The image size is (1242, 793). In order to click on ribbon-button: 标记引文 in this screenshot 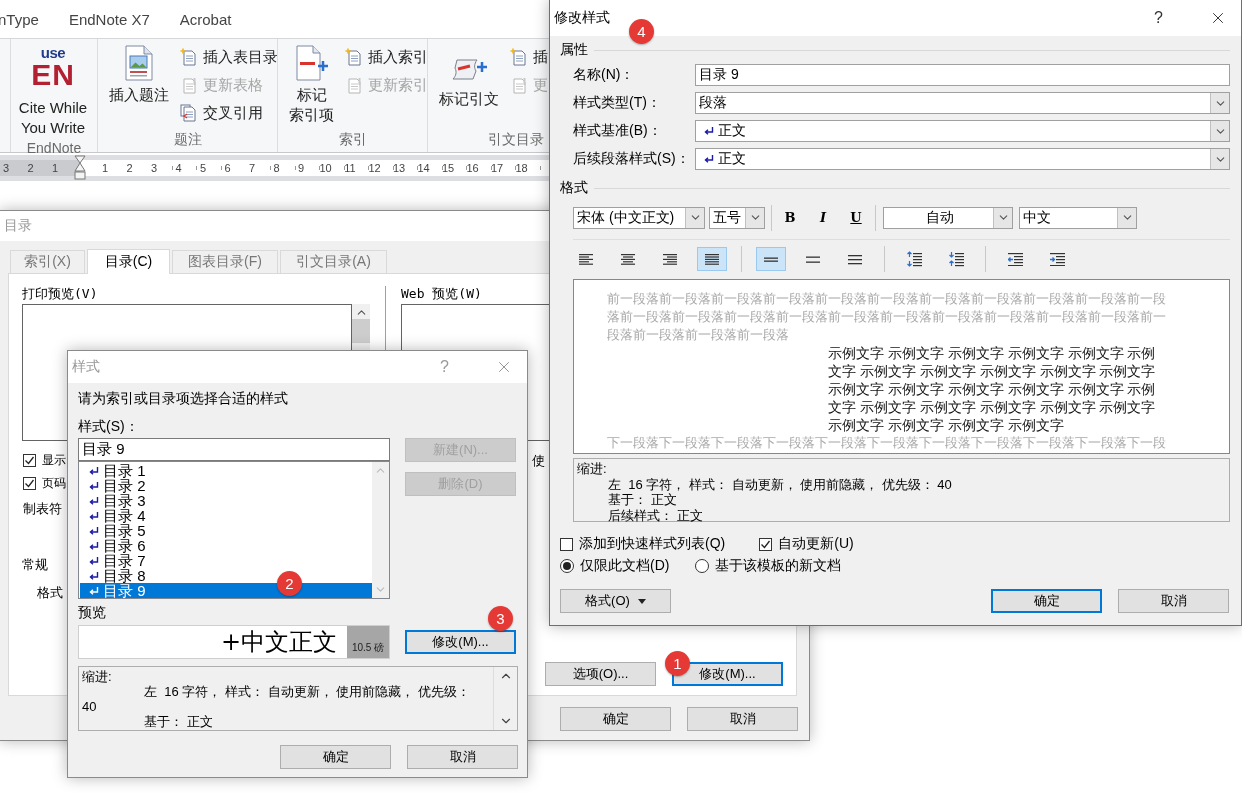, I will do `click(469, 85)`.